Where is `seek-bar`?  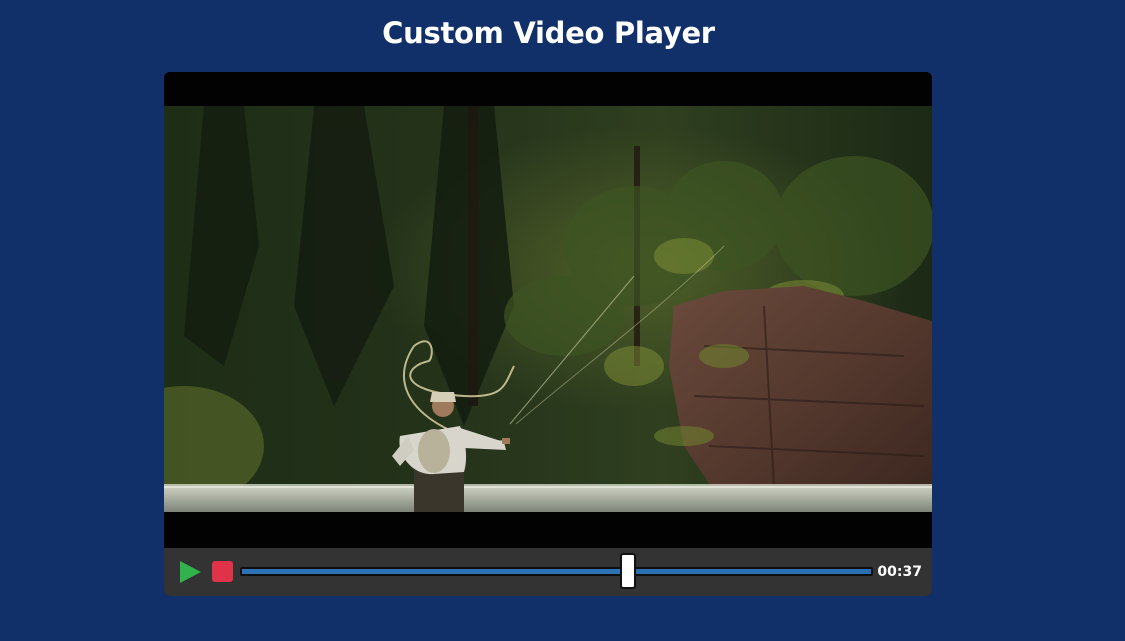 seek-bar is located at coordinates (556, 571).